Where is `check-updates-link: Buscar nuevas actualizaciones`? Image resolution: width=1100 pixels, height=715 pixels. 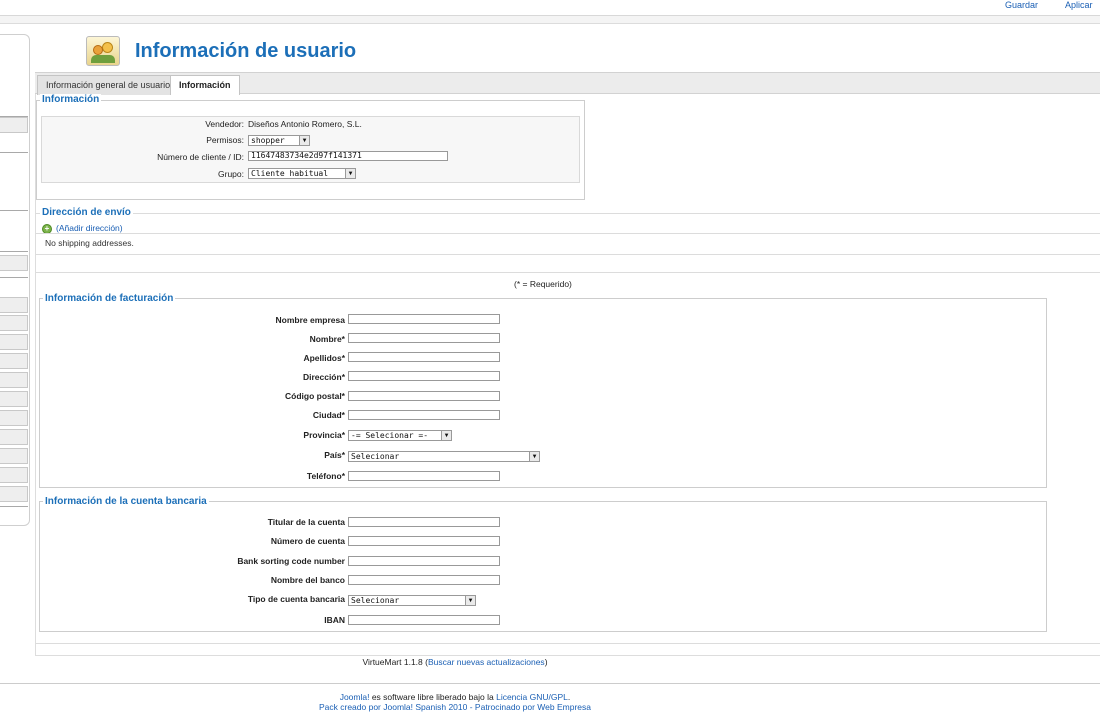
check-updates-link: Buscar nuevas actualizaciones is located at coordinates (486, 662).